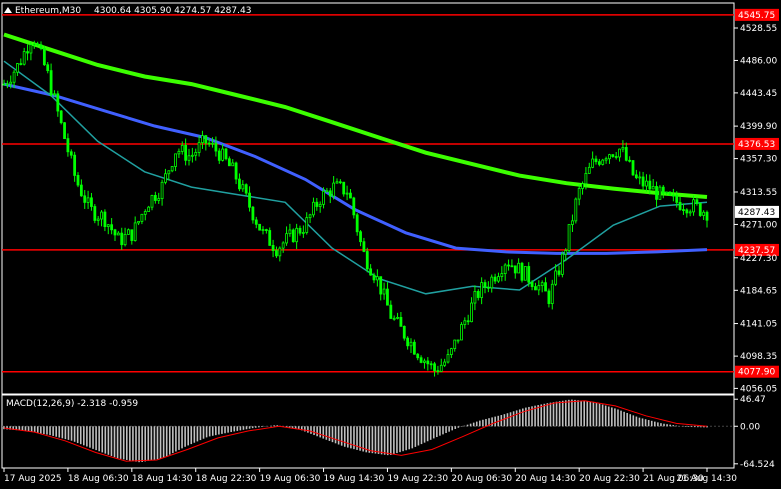 The width and height of the screenshot is (781, 489). What do you see at coordinates (354, 479) in the screenshot?
I see `time-tick-label: 19 Aug 14:30` at bounding box center [354, 479].